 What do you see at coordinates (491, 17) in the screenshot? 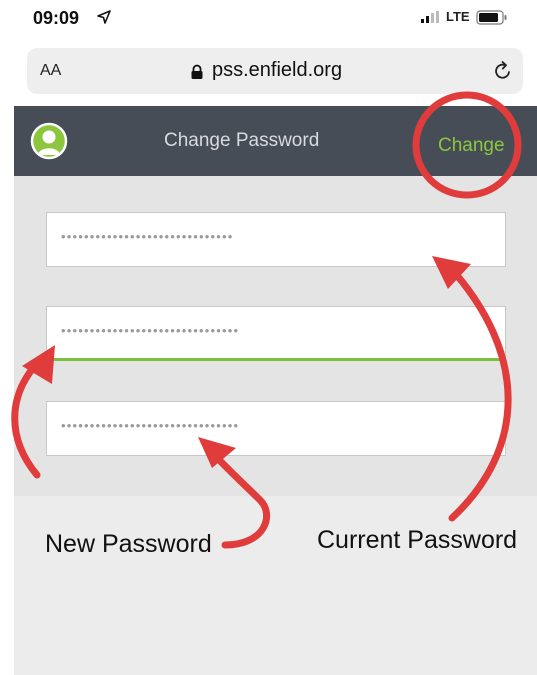
I see `battery-icon` at bounding box center [491, 17].